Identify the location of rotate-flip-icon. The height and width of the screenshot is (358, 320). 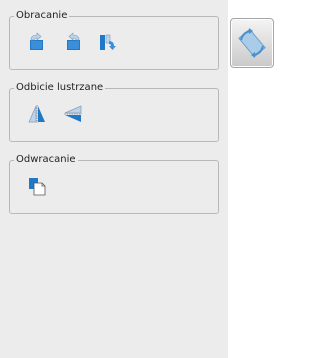
(108, 42).